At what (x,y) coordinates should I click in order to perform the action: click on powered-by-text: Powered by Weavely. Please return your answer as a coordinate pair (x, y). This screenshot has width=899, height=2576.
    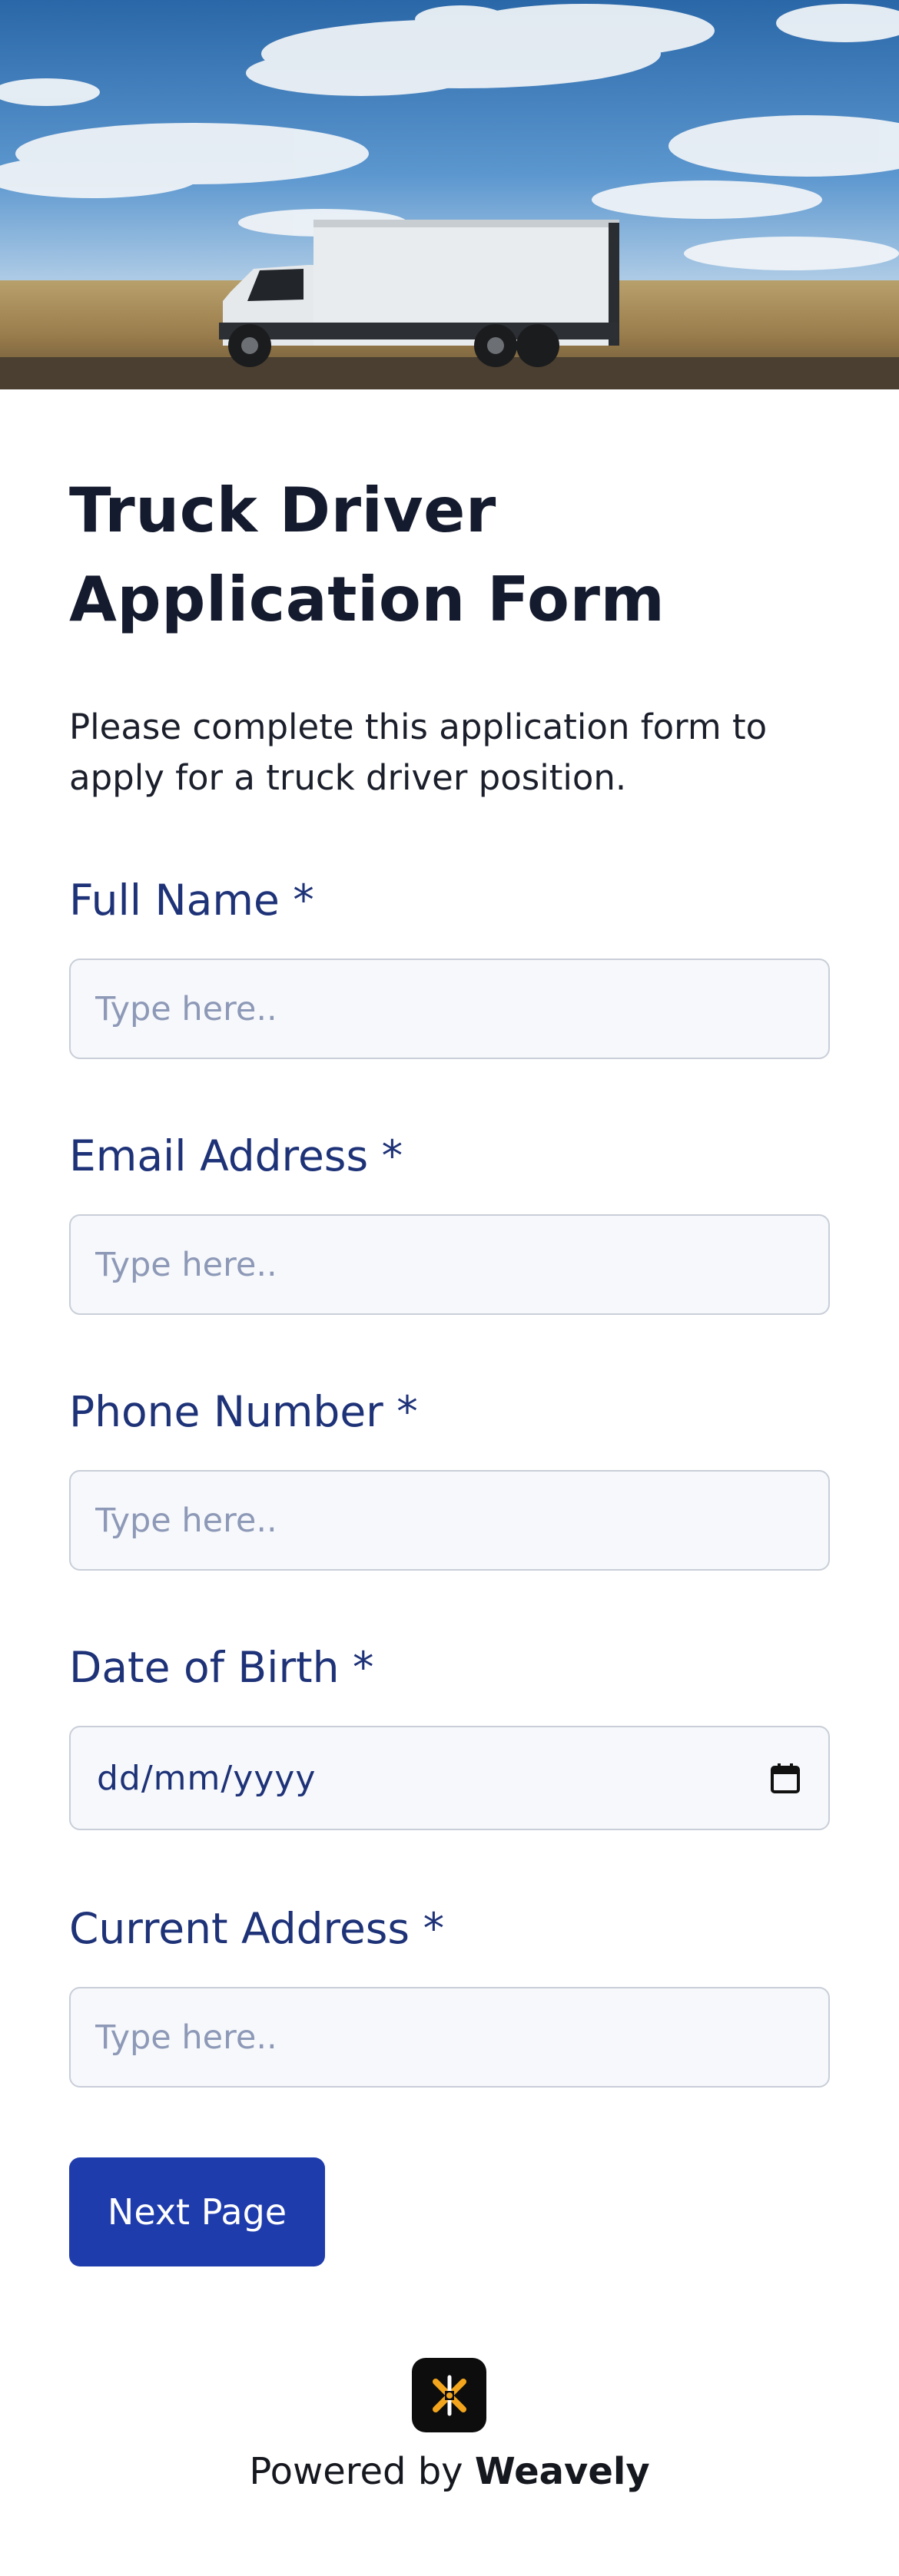
    Looking at the image, I should click on (449, 2471).